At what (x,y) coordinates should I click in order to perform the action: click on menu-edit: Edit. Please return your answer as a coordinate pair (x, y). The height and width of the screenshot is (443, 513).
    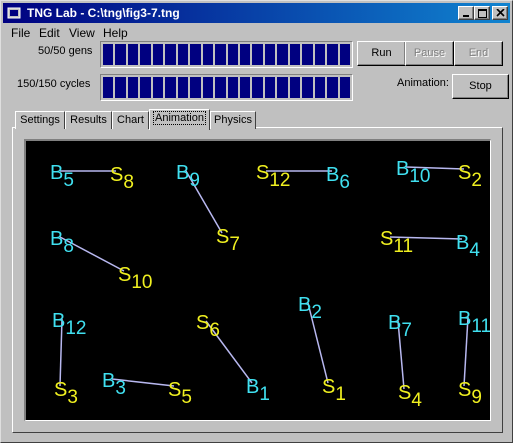
    Looking at the image, I should click on (49, 33).